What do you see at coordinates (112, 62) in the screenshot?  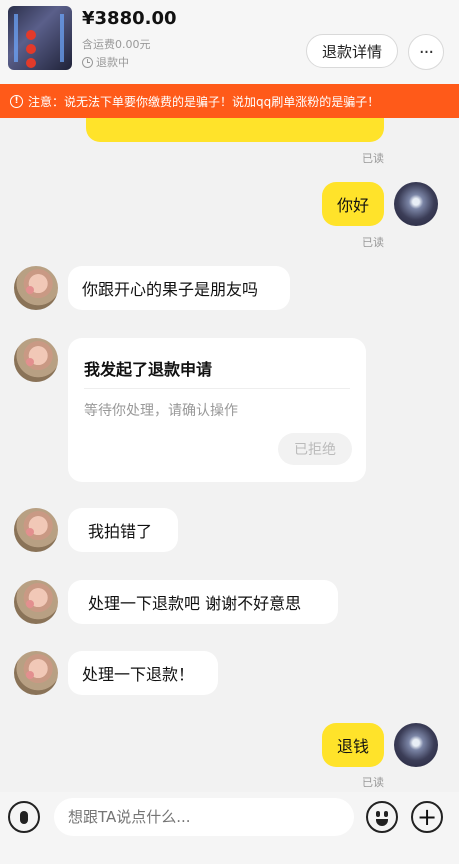 I see `status-text: 退款中` at bounding box center [112, 62].